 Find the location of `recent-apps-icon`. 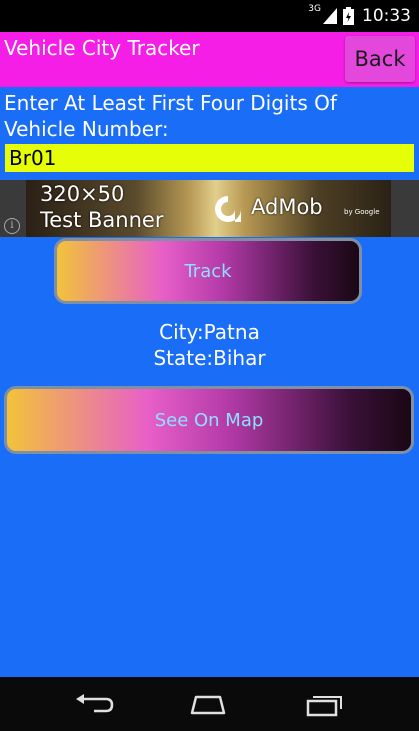

recent-apps-icon is located at coordinates (324, 704).